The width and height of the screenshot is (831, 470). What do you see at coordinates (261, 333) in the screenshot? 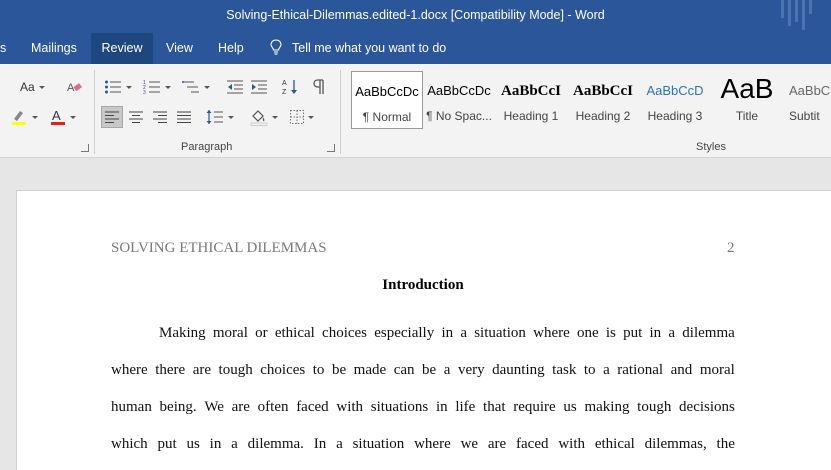
I see `word: or` at bounding box center [261, 333].